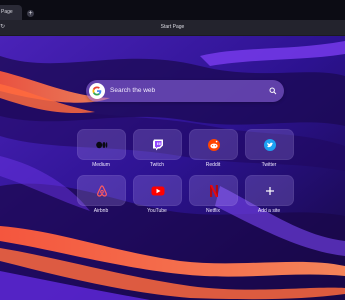  I want to click on youtube-icon, so click(157, 190).